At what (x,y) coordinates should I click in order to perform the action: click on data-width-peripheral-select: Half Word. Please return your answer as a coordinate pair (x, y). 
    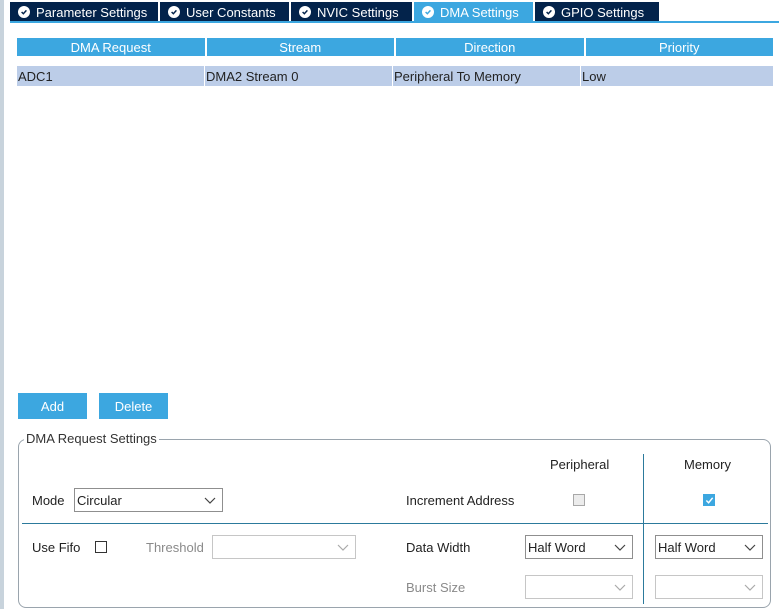
    Looking at the image, I should click on (579, 547).